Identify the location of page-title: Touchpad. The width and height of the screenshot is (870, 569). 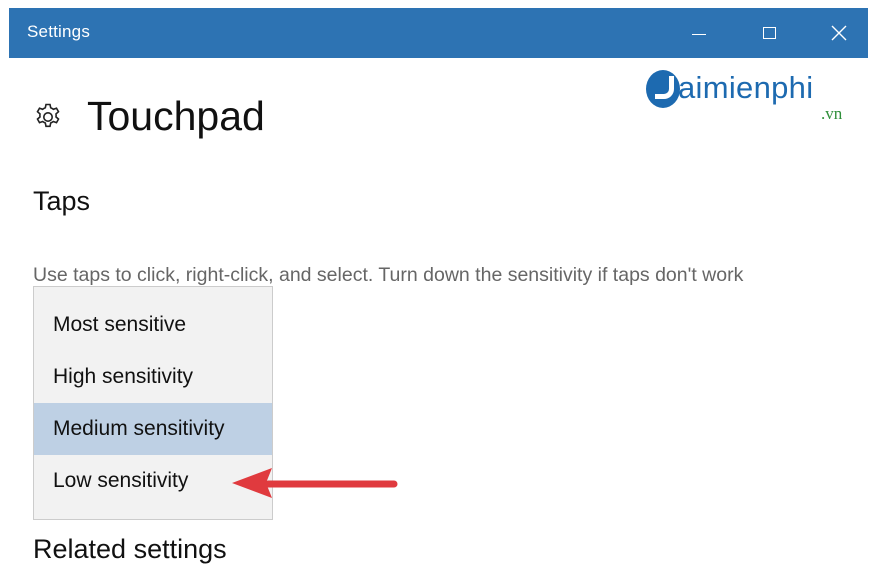
(176, 116).